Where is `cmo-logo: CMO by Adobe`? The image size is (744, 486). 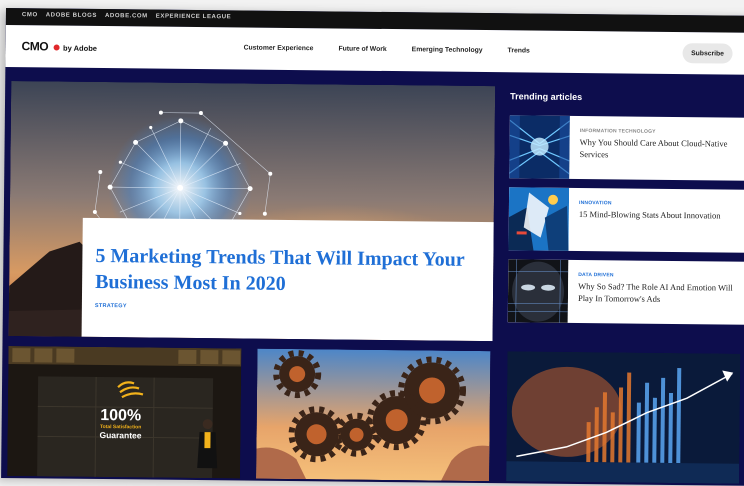
cmo-logo: CMO by Adobe is located at coordinates (60, 46).